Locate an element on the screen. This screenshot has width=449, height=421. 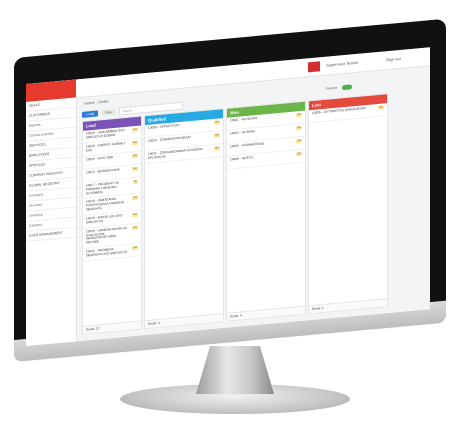
sidebar-item-label: Category is located at coordinates (36, 225).